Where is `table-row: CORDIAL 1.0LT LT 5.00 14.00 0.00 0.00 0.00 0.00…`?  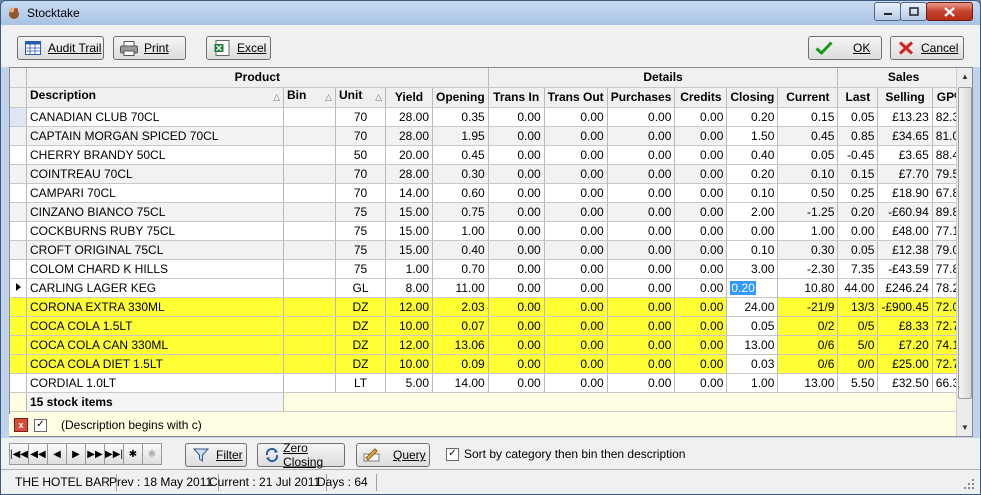 table-row: CORDIAL 1.0LT LT 5.00 14.00 0.00 0.00 0.00 0.00… is located at coordinates (490, 383).